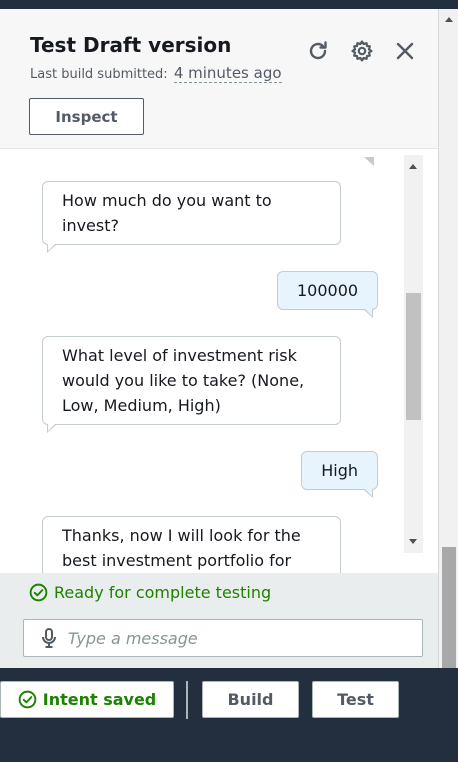 Image resolution: width=458 pixels, height=762 pixels. I want to click on message-input-box, so click(223, 638).